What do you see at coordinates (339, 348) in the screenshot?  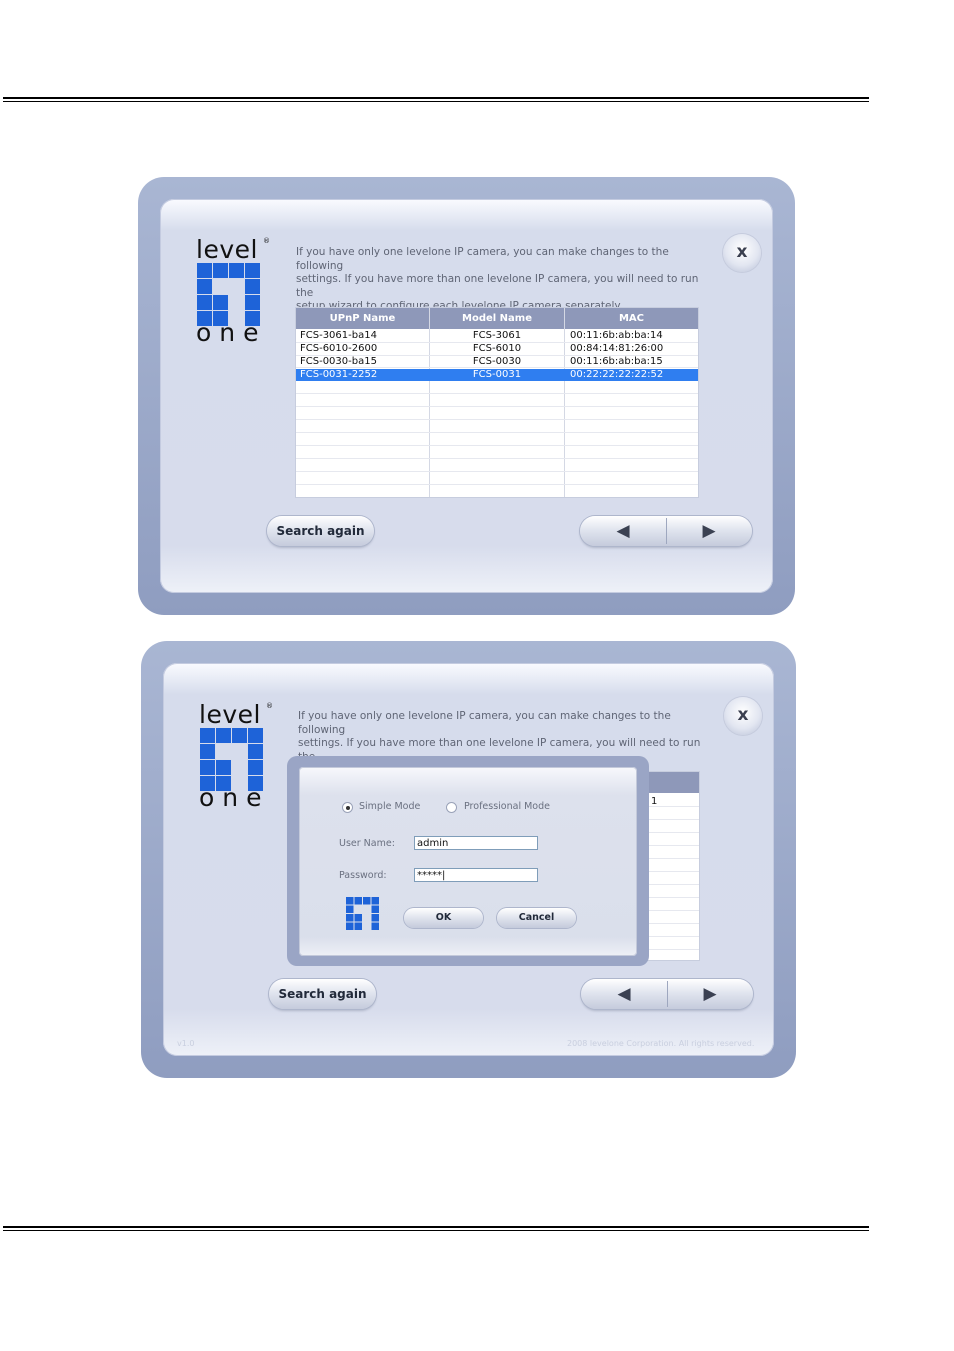 I see `cell-upnp-name: FCS-6010-2600` at bounding box center [339, 348].